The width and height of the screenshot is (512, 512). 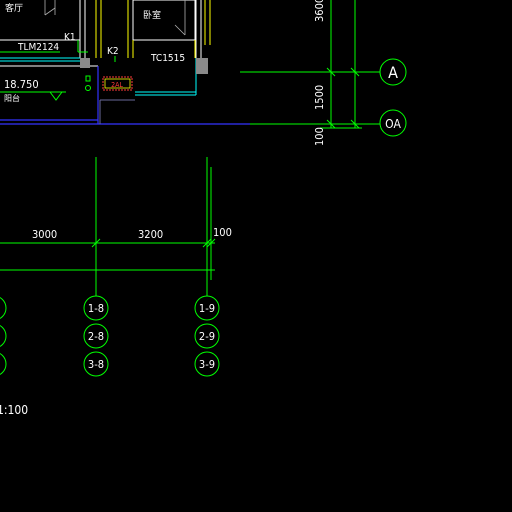 What do you see at coordinates (113, 51) in the screenshot?
I see `door-tag-k2: K2` at bounding box center [113, 51].